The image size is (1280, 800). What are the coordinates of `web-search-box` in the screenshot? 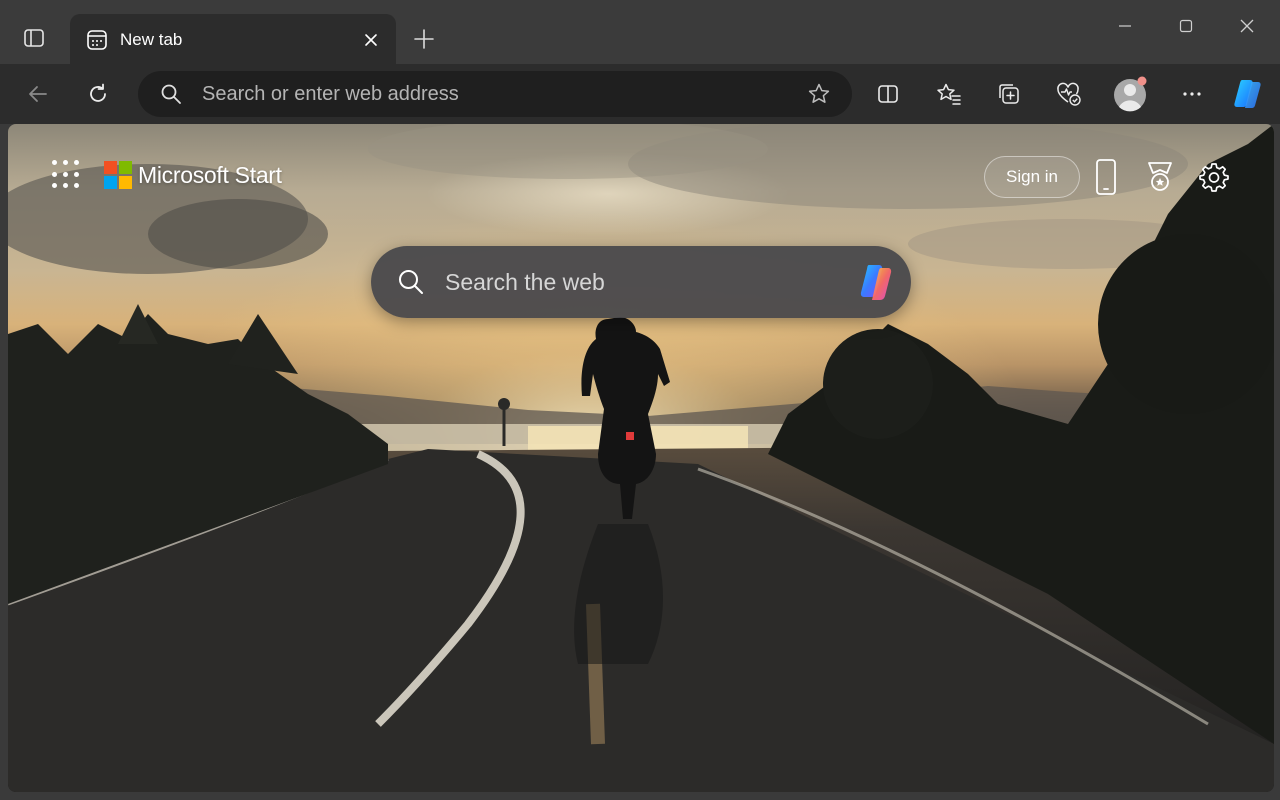 It's located at (641, 282).